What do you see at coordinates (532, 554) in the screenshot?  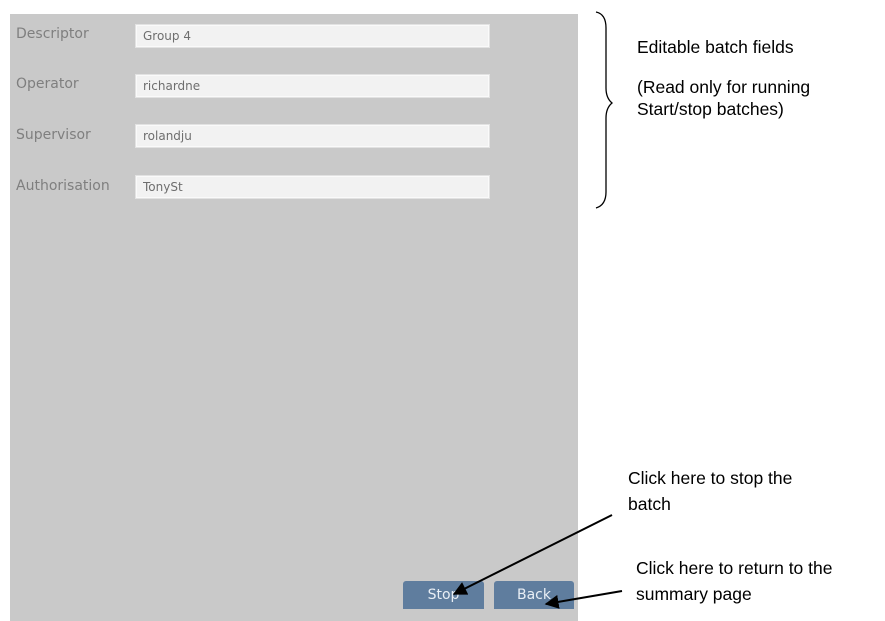 I see `stop-callout-arrow` at bounding box center [532, 554].